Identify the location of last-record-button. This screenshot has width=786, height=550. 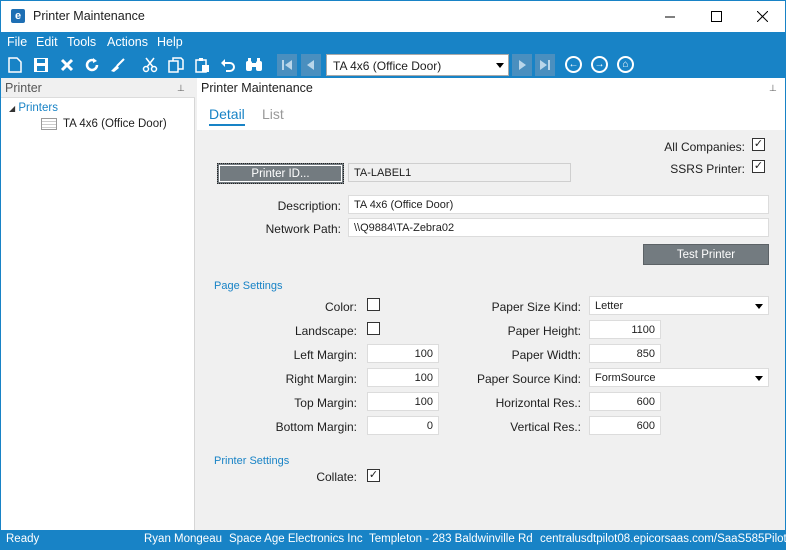
(545, 65).